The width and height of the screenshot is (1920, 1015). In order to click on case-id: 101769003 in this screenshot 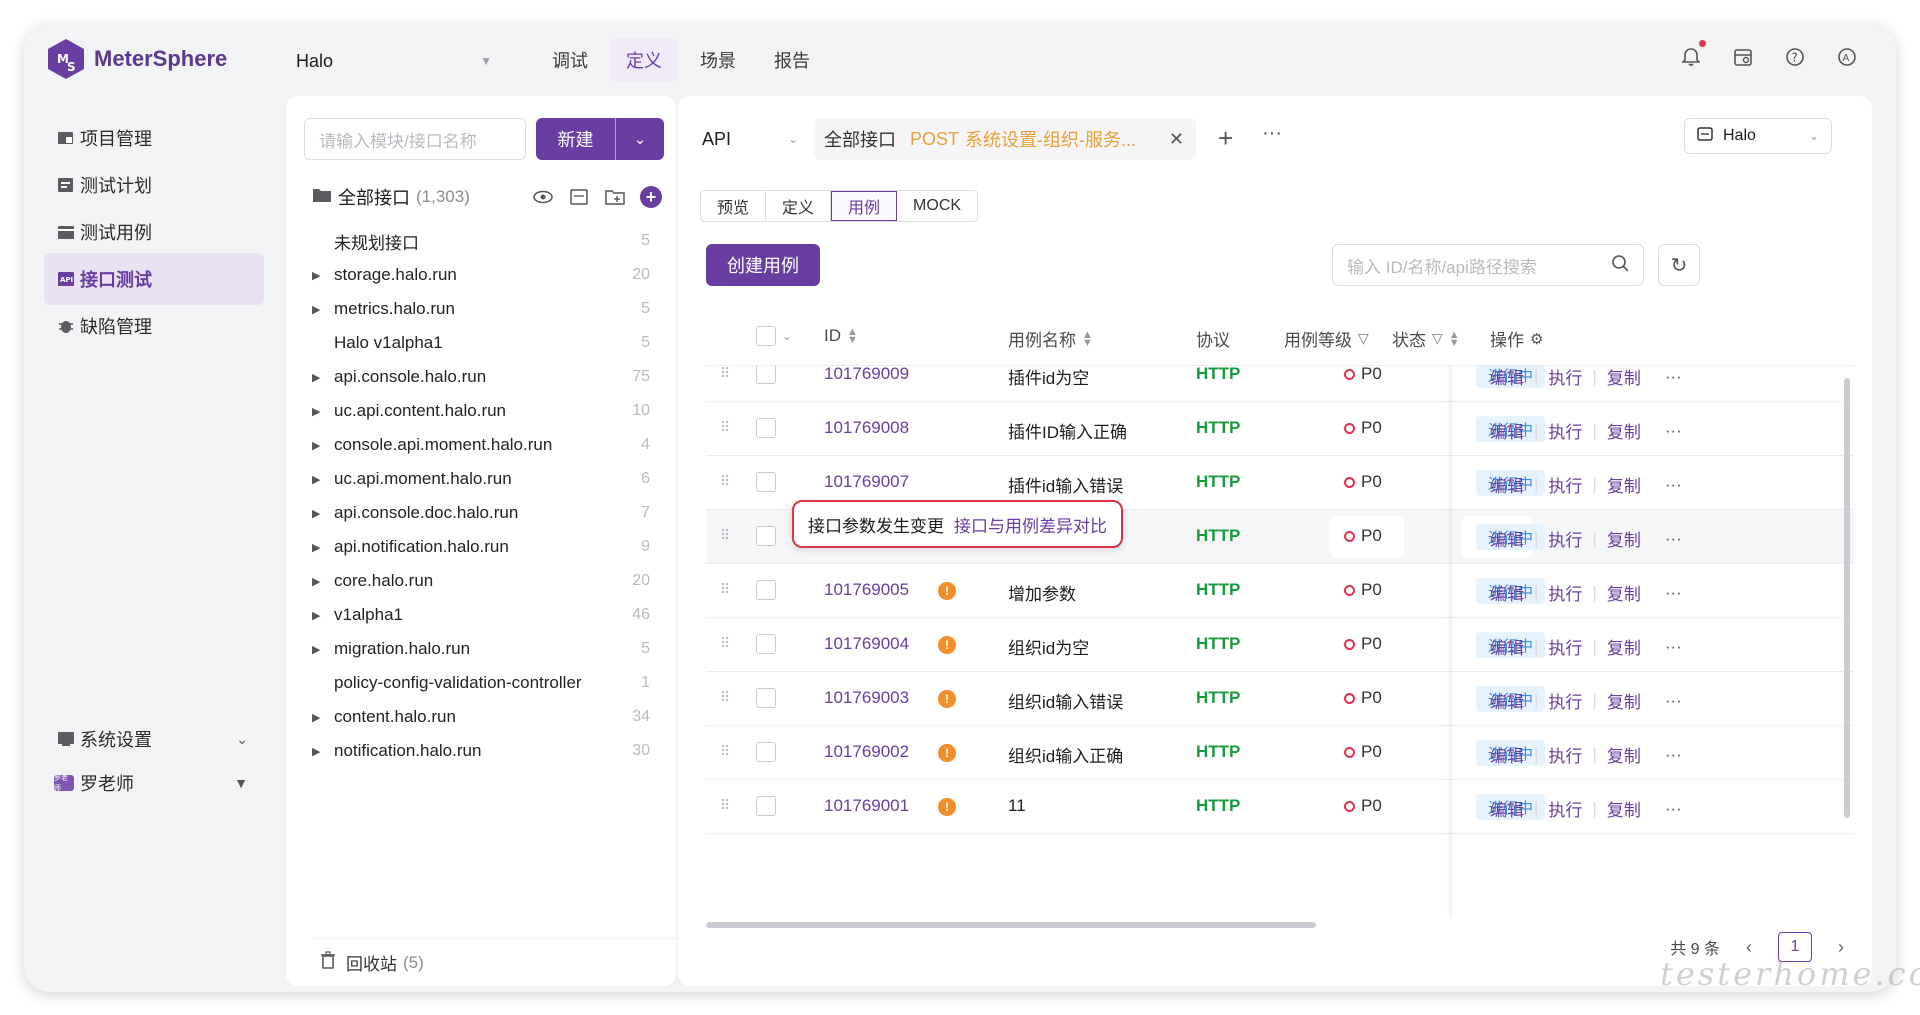, I will do `click(866, 698)`.